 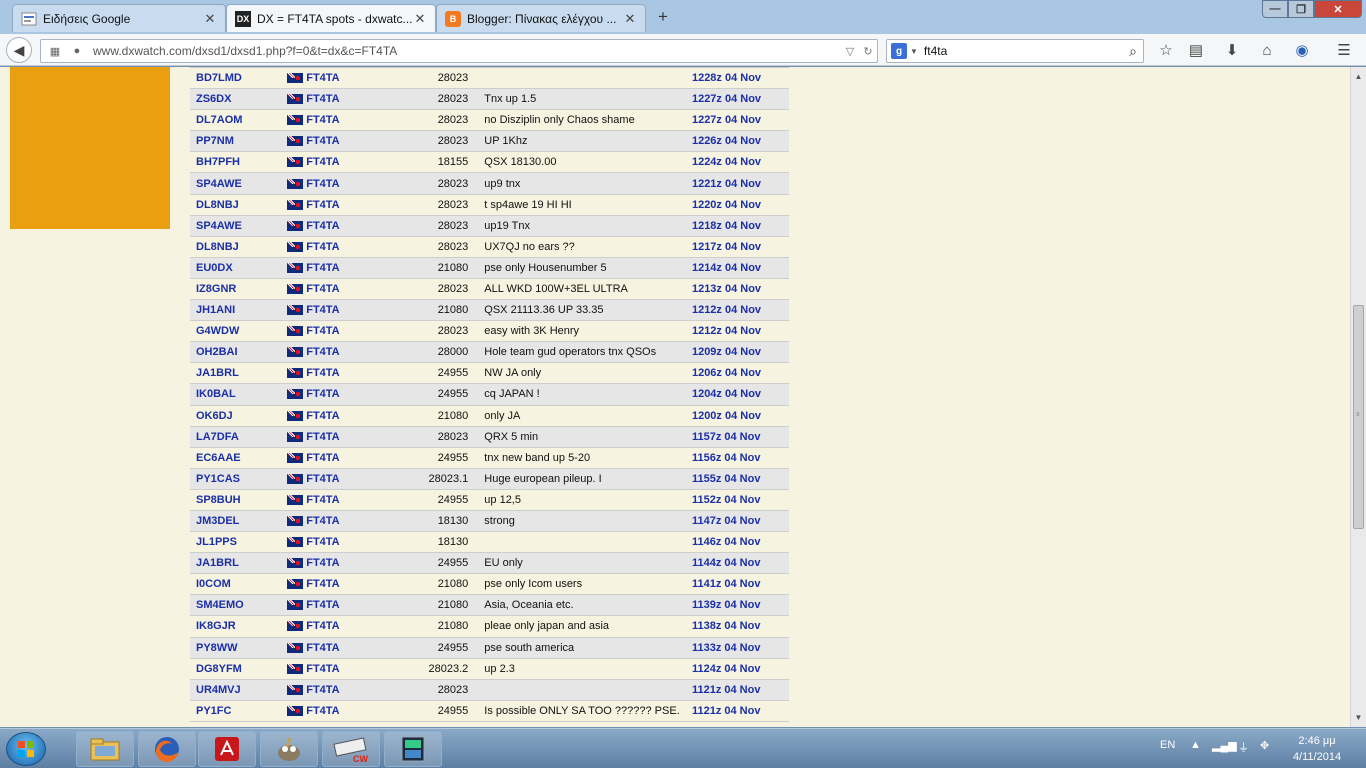 I want to click on network-signal-icon: ▂▄▆, so click(x=1224, y=745).